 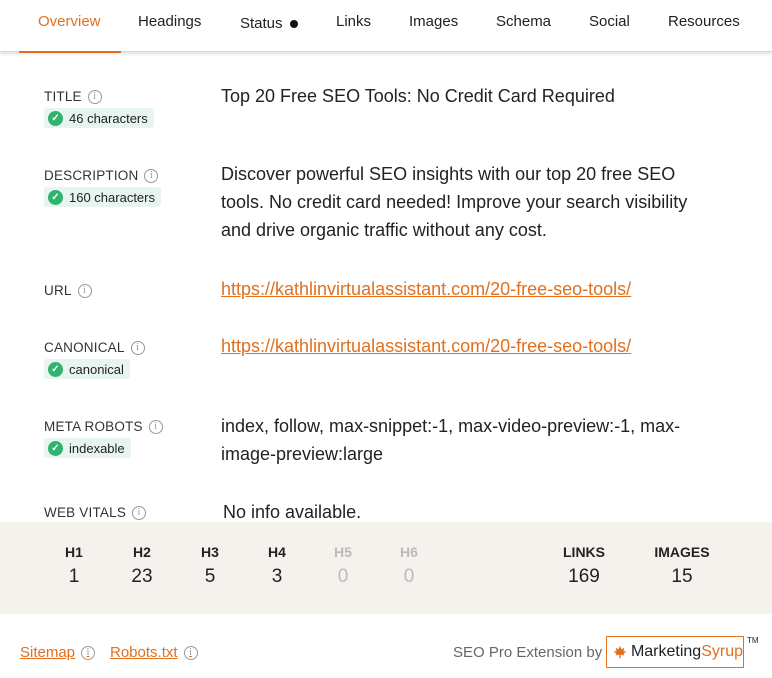 I want to click on tab-label: Links, so click(x=354, y=21).